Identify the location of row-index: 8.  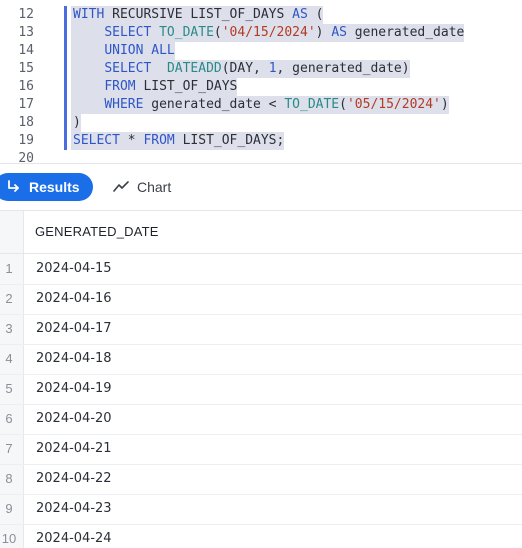
(9, 478).